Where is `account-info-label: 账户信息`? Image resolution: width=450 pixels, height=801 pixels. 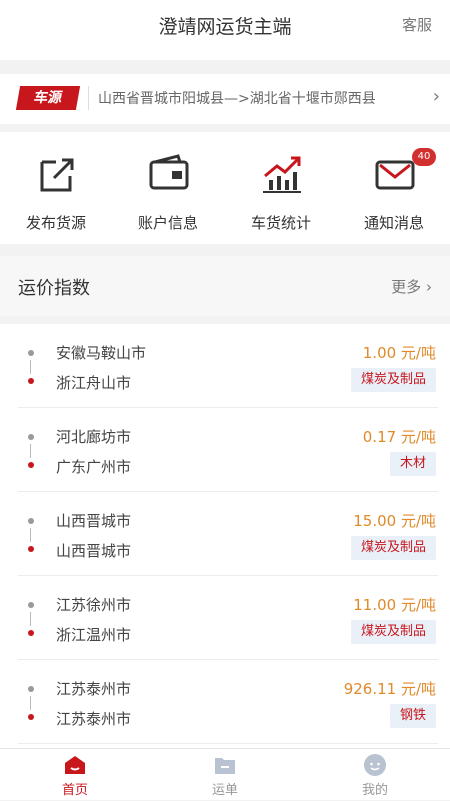
account-info-label: 账户信息 is located at coordinates (167, 223).